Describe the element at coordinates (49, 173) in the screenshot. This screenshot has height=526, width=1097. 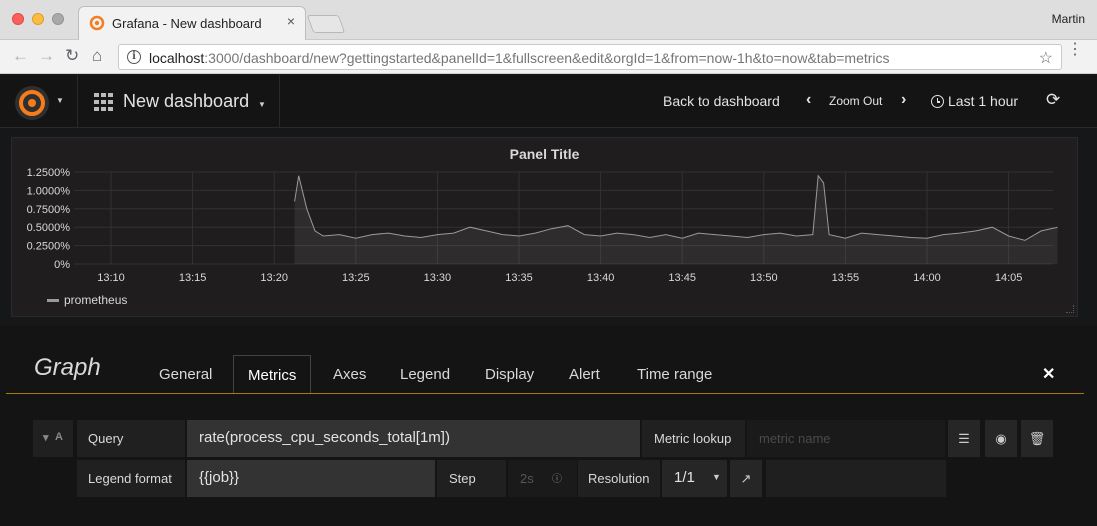
I see `y-tick-label: 1.2500%` at that location.